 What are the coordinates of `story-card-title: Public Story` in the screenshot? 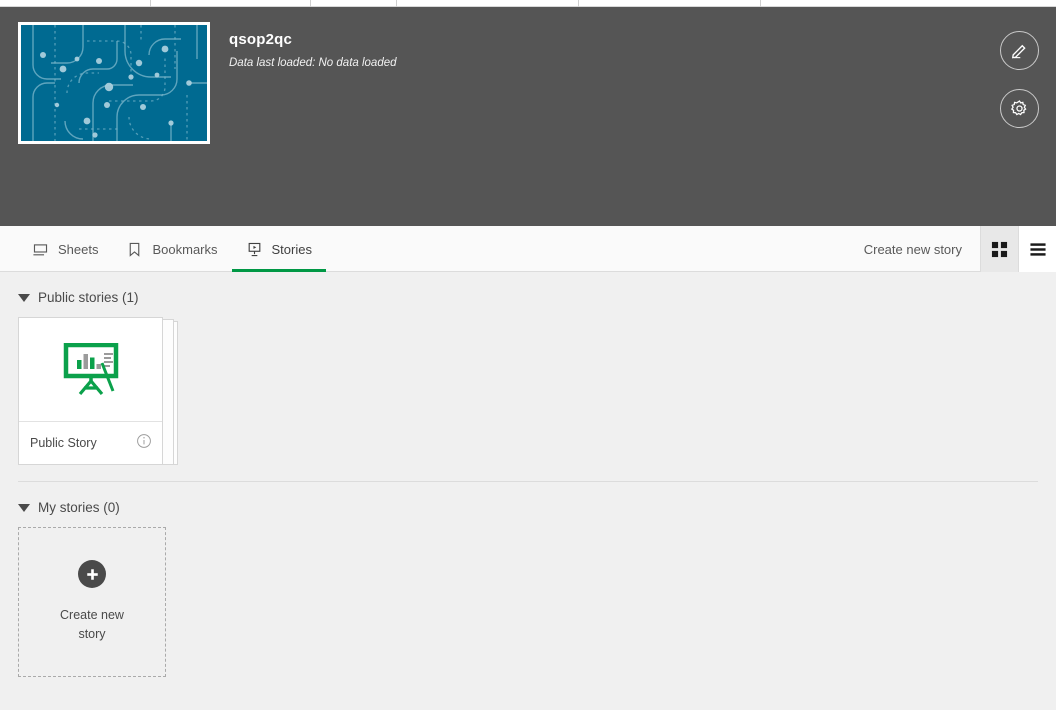 It's located at (63, 443).